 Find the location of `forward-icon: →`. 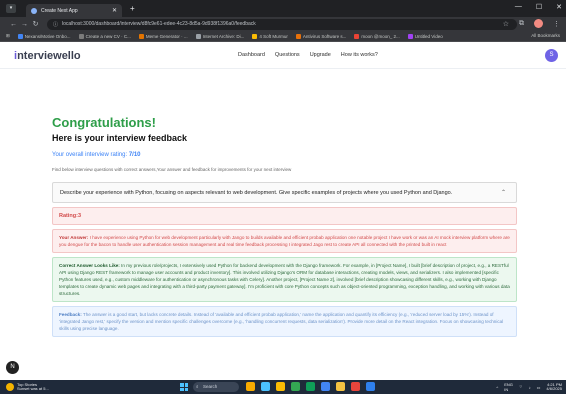

forward-icon: → is located at coordinates (24, 24).